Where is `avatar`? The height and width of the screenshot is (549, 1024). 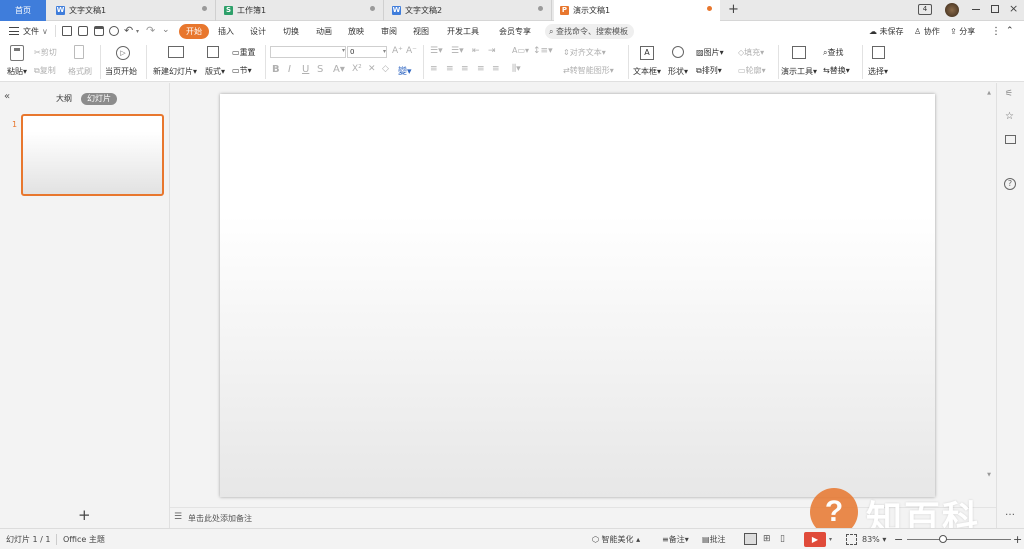
avatar is located at coordinates (952, 10).